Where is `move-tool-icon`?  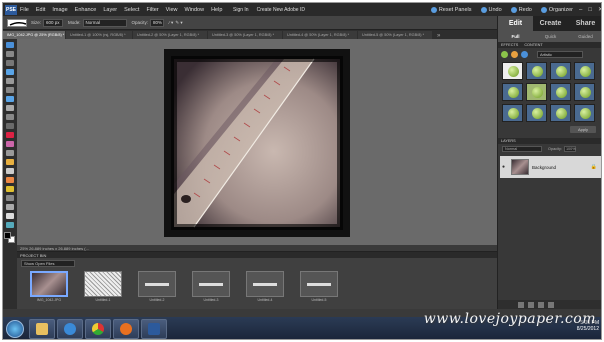
move-tool-icon is located at coordinates (10, 45).